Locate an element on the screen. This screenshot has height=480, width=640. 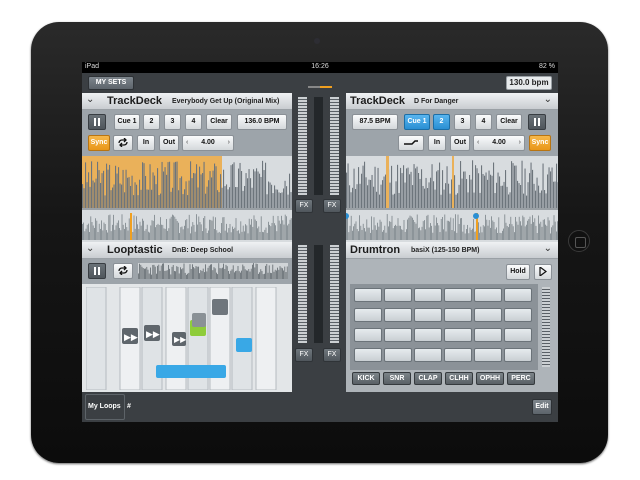
deck-right-bpm: 87.5 BPM is located at coordinates (375, 122).